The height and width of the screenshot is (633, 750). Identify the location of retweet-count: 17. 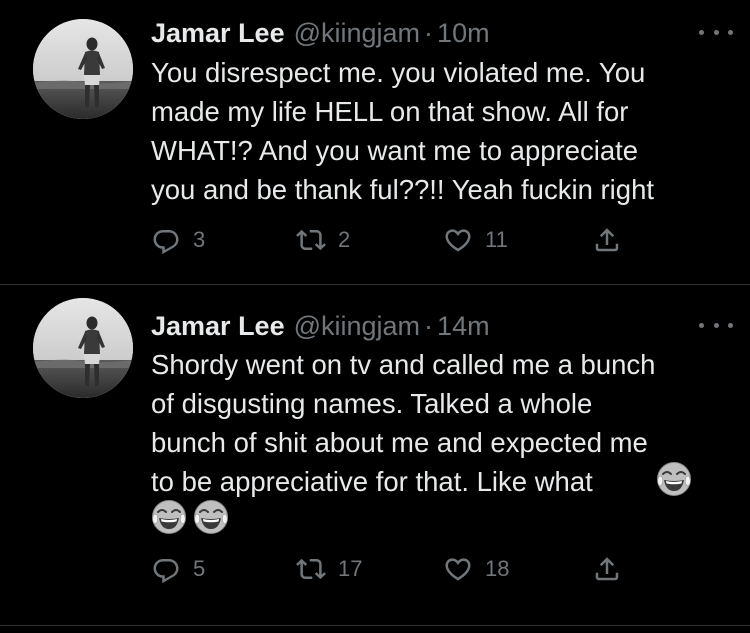
(350, 568).